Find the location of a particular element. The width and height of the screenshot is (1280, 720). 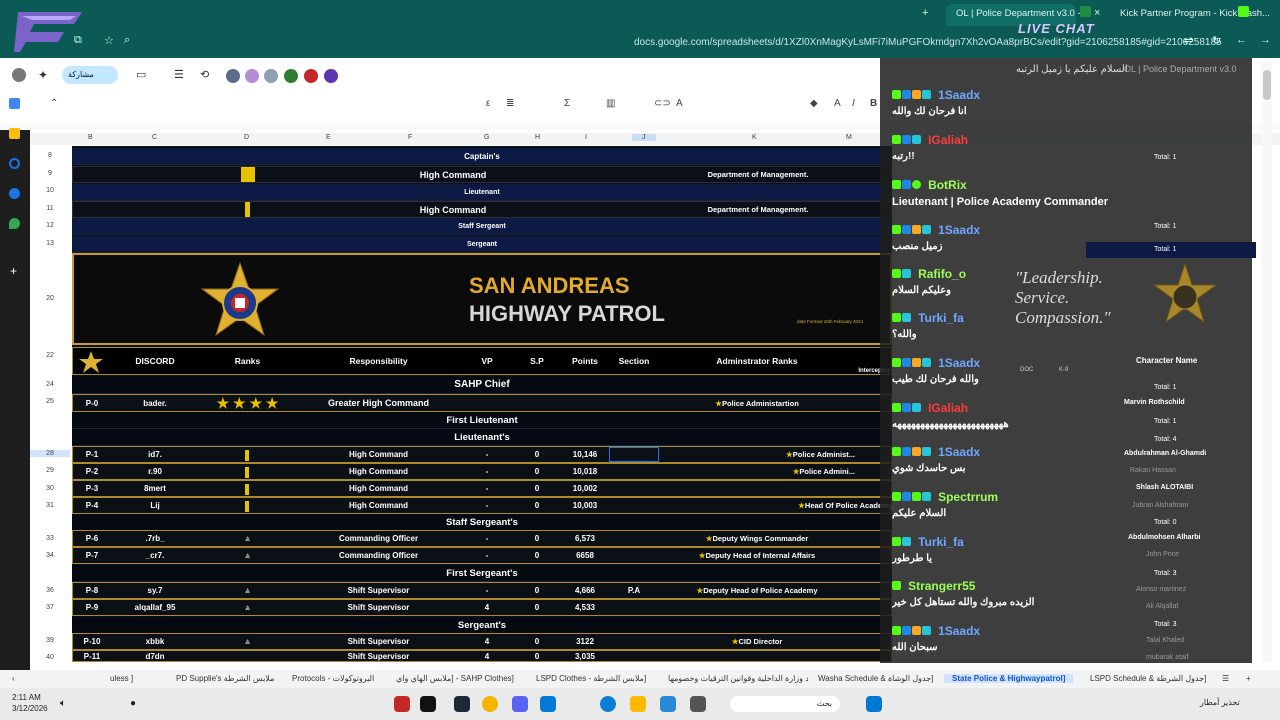

clock: 2:11 AM 3/12/2026 is located at coordinates (30, 703).